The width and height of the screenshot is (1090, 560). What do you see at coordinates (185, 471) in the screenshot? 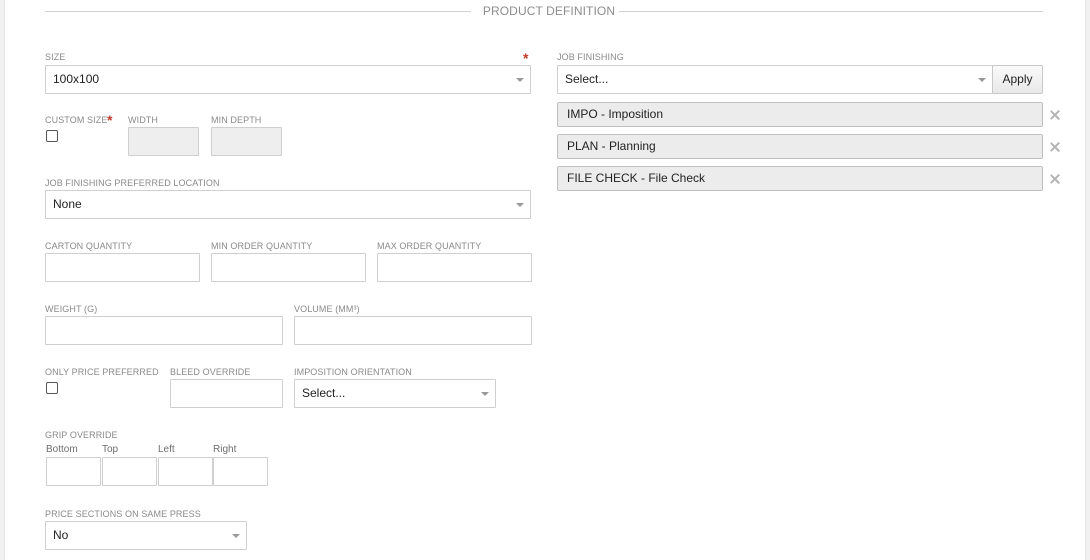
I see `grip-left-input` at bounding box center [185, 471].